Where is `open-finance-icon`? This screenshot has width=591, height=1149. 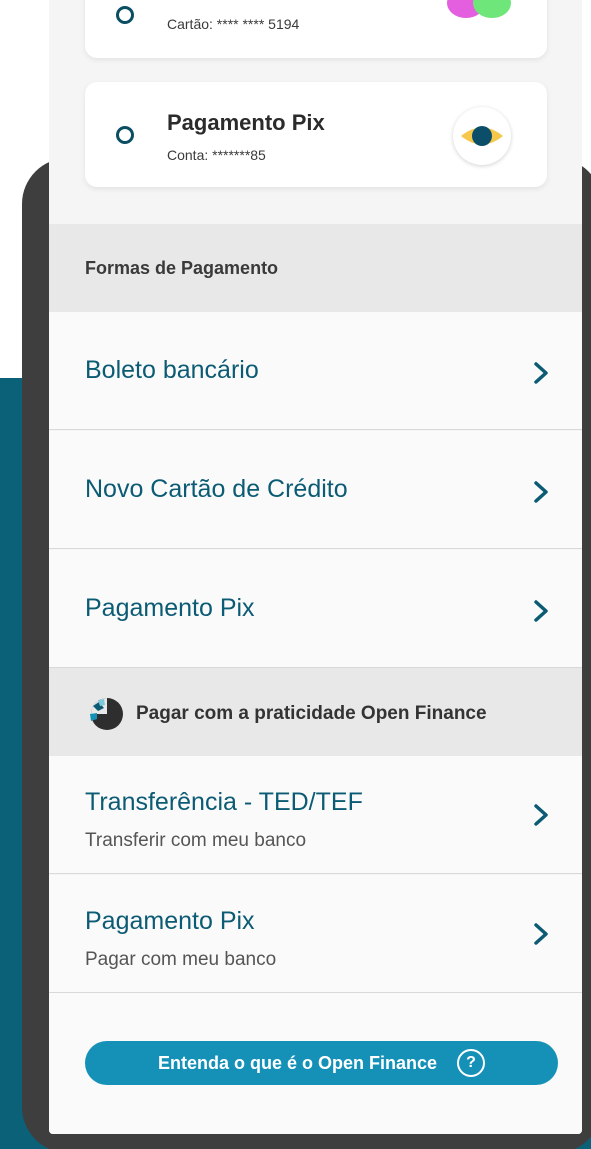 open-finance-icon is located at coordinates (106, 714).